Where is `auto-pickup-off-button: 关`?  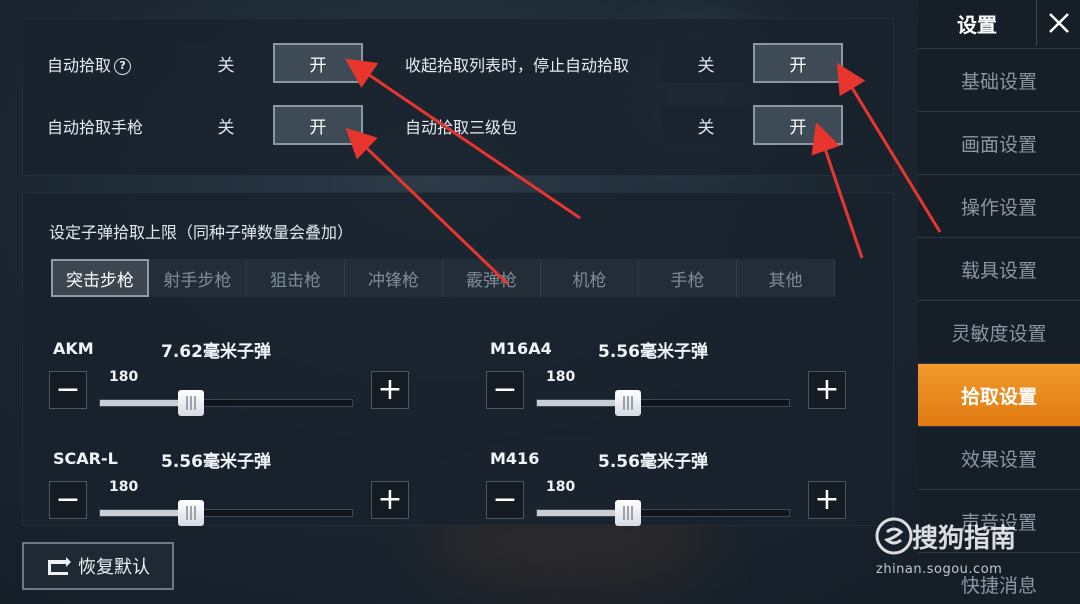 auto-pickup-off-button: 关 is located at coordinates (226, 63).